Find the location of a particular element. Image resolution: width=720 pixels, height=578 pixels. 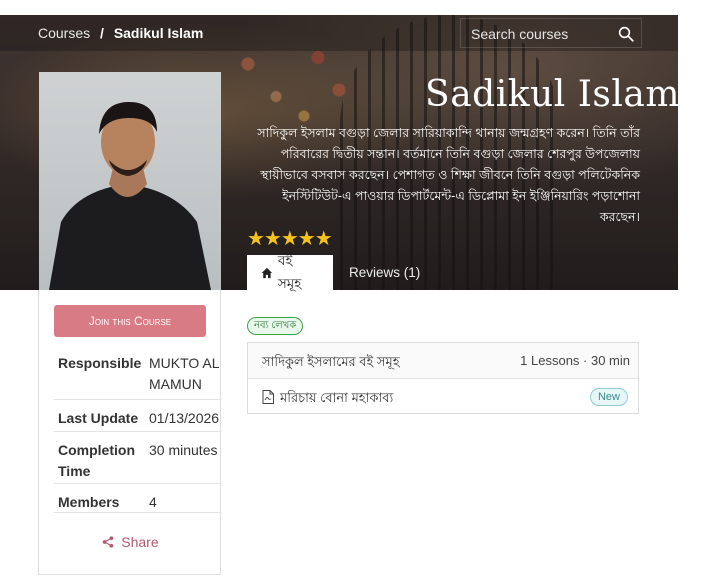

breadcrumb: Courses / Sadikul Islam is located at coordinates (120, 33).